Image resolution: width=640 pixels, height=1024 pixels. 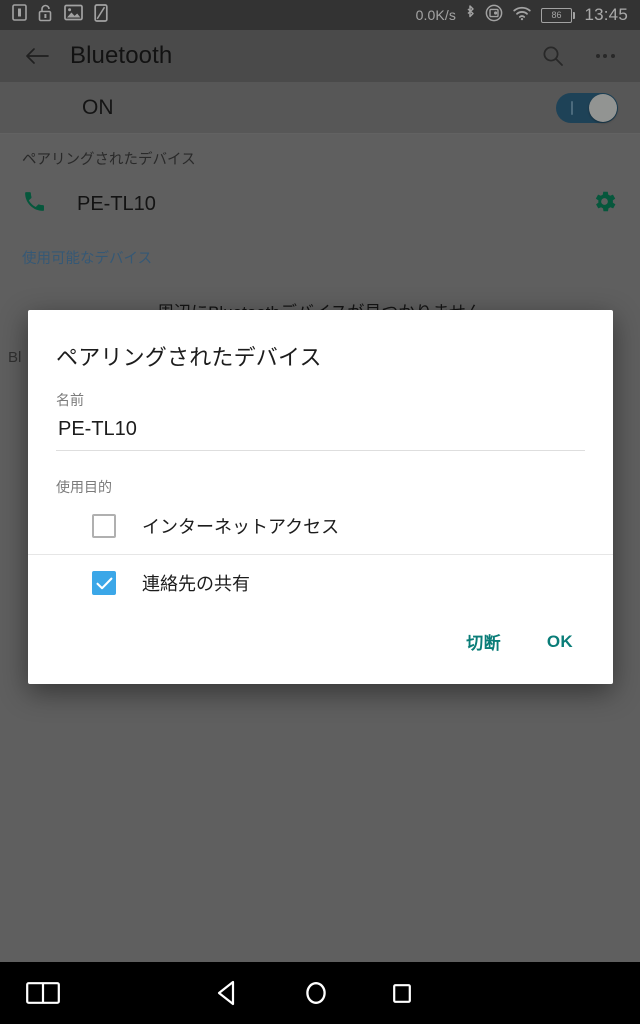 I want to click on bluetooth-toggle-row: ON, so click(x=320, y=108).